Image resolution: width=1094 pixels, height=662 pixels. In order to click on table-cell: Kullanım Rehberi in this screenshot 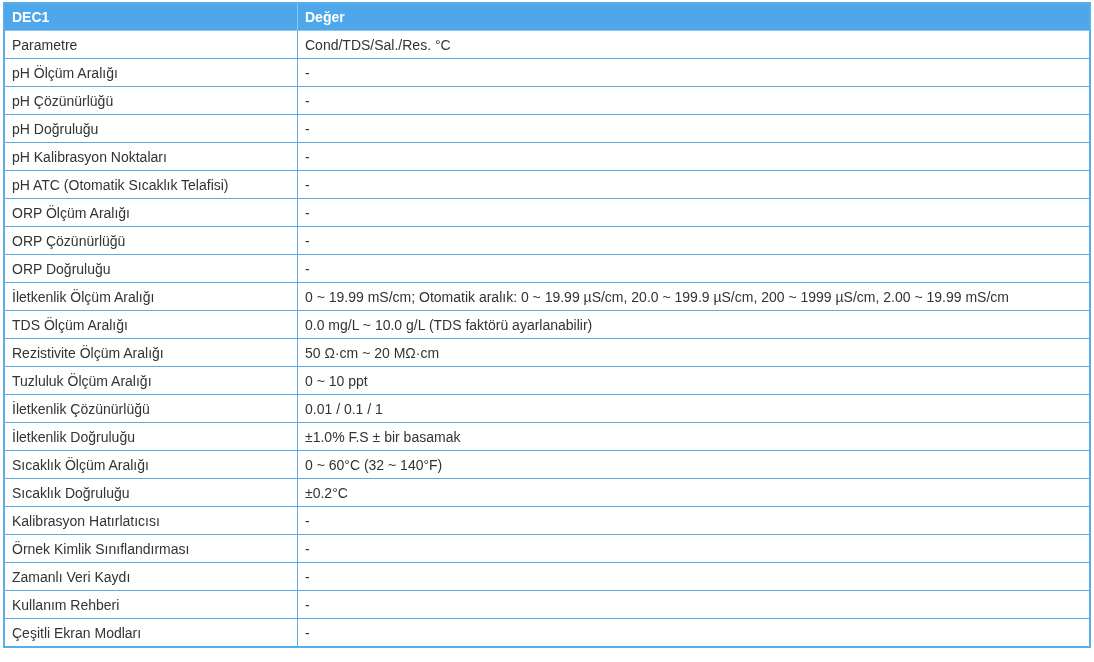, I will do `click(151, 604)`.